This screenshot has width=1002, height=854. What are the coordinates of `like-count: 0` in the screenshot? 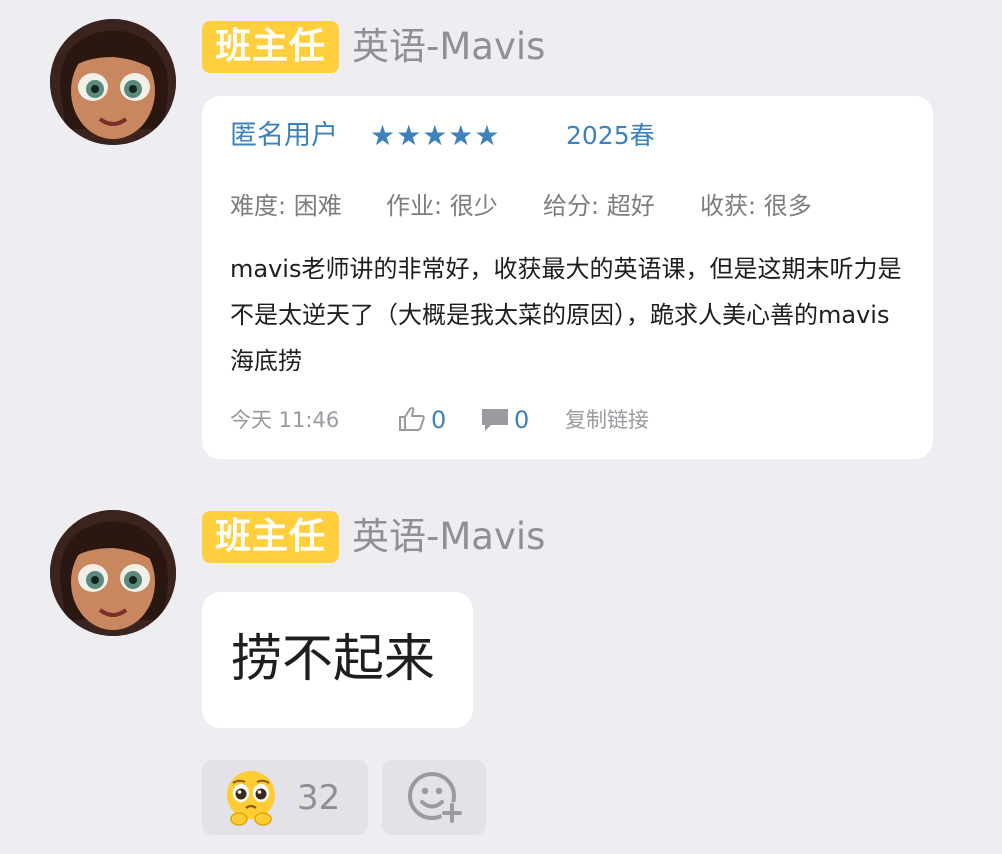 It's located at (438, 420).